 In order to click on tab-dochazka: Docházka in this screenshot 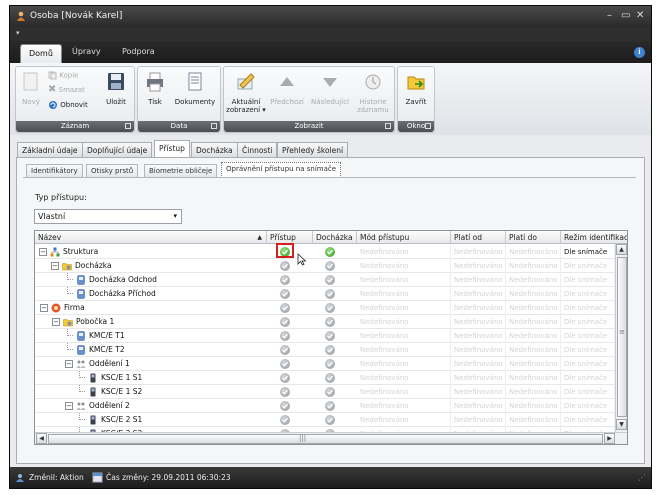, I will do `click(214, 149)`.